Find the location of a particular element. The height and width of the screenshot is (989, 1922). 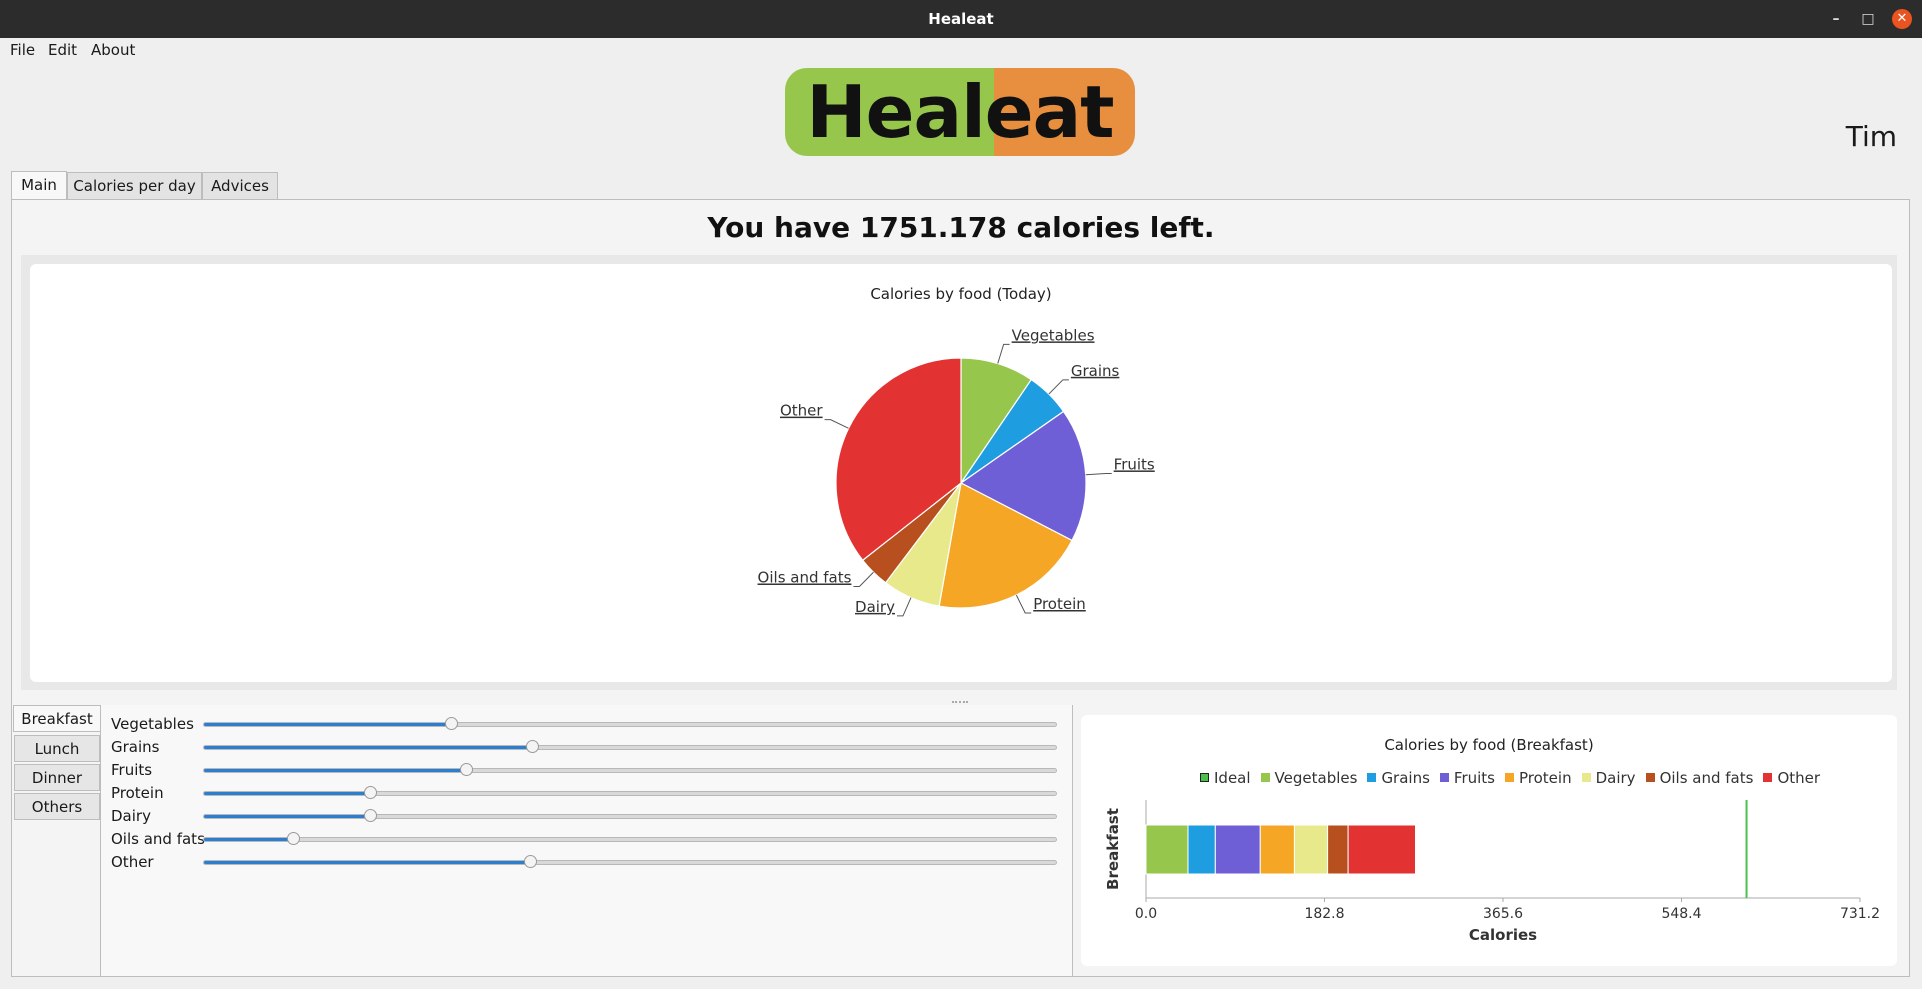

x-axis-label: Calories is located at coordinates (1503, 935).